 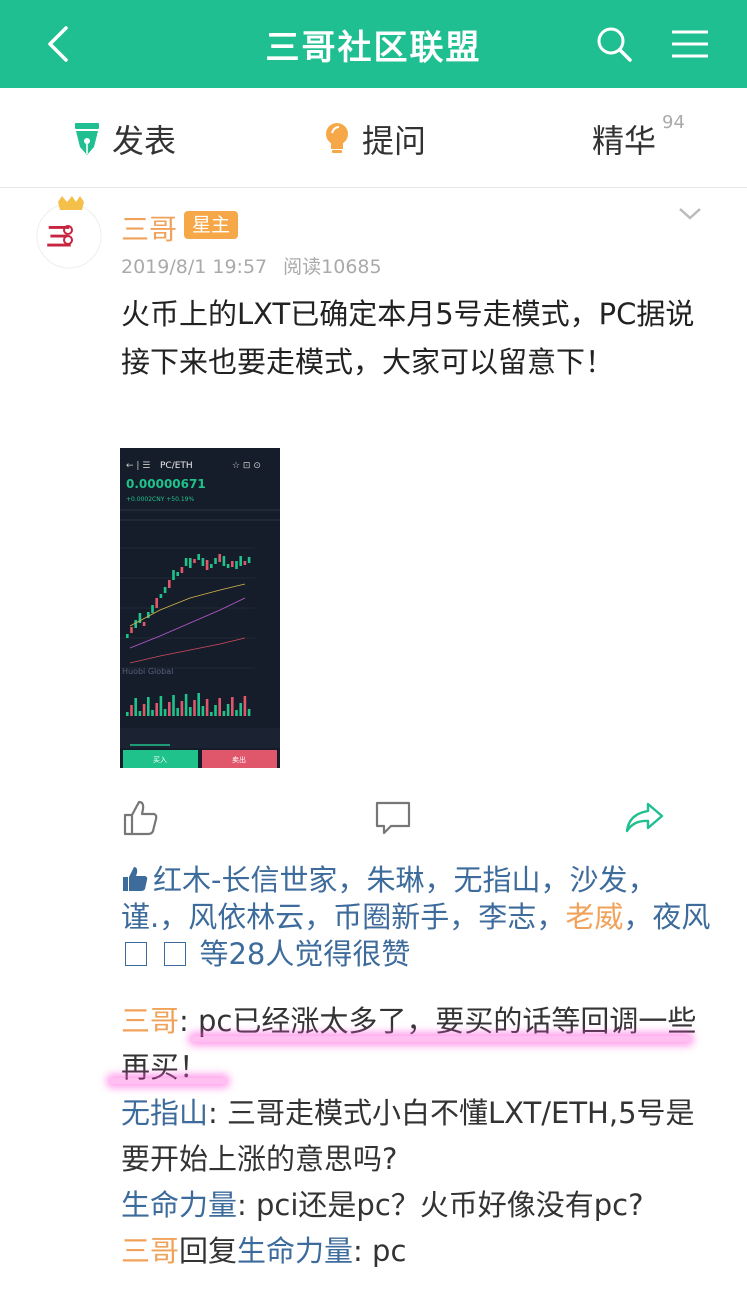 I want to click on like-user: 谨., so click(x=140, y=917).